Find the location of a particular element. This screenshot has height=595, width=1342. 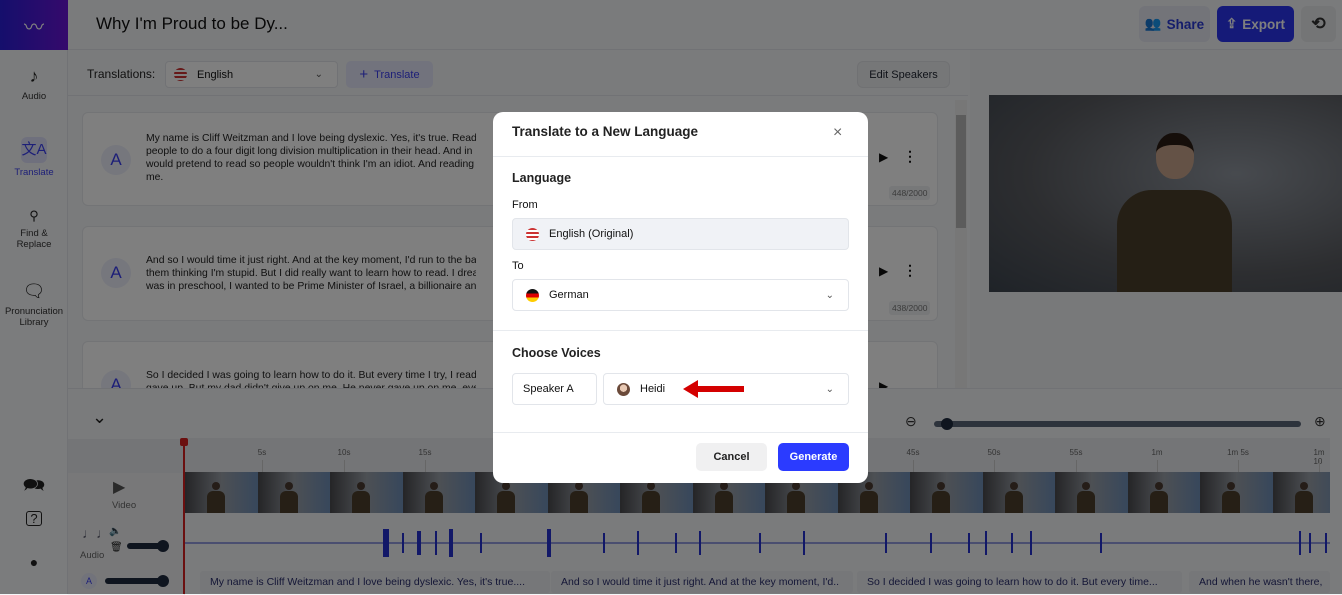

choose-voices-heading: Choose Voices is located at coordinates (556, 353).